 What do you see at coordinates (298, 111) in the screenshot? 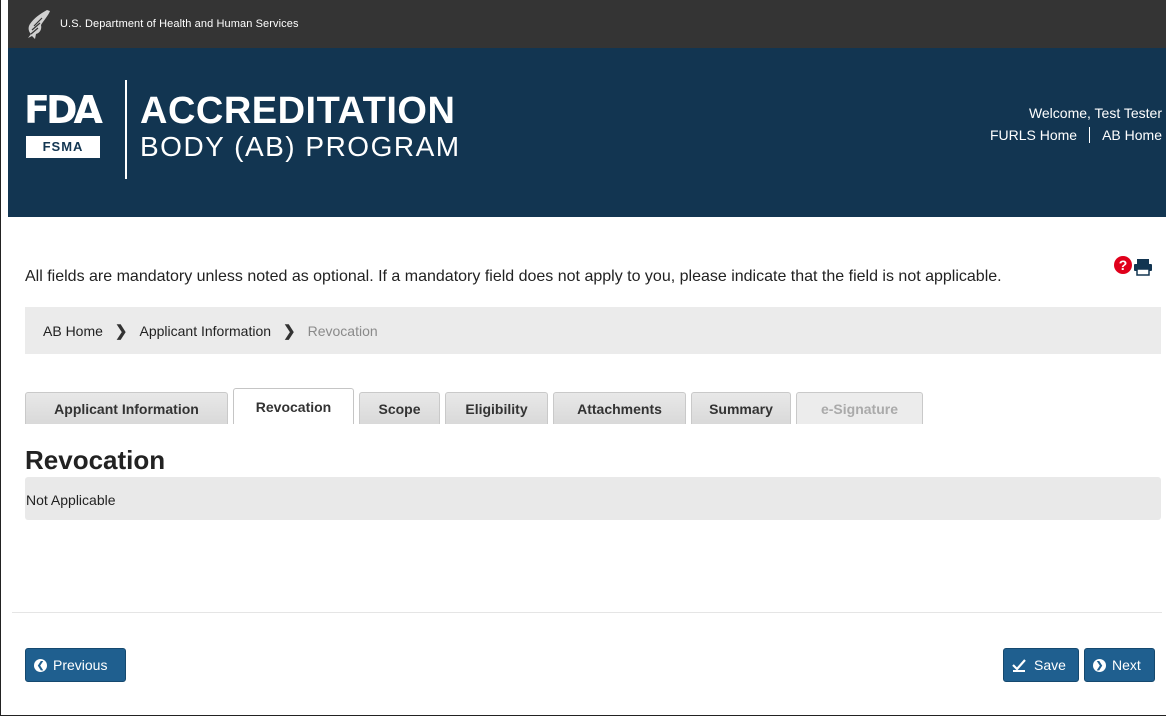
I see `program-title-line1: ACCREDITATION` at bounding box center [298, 111].